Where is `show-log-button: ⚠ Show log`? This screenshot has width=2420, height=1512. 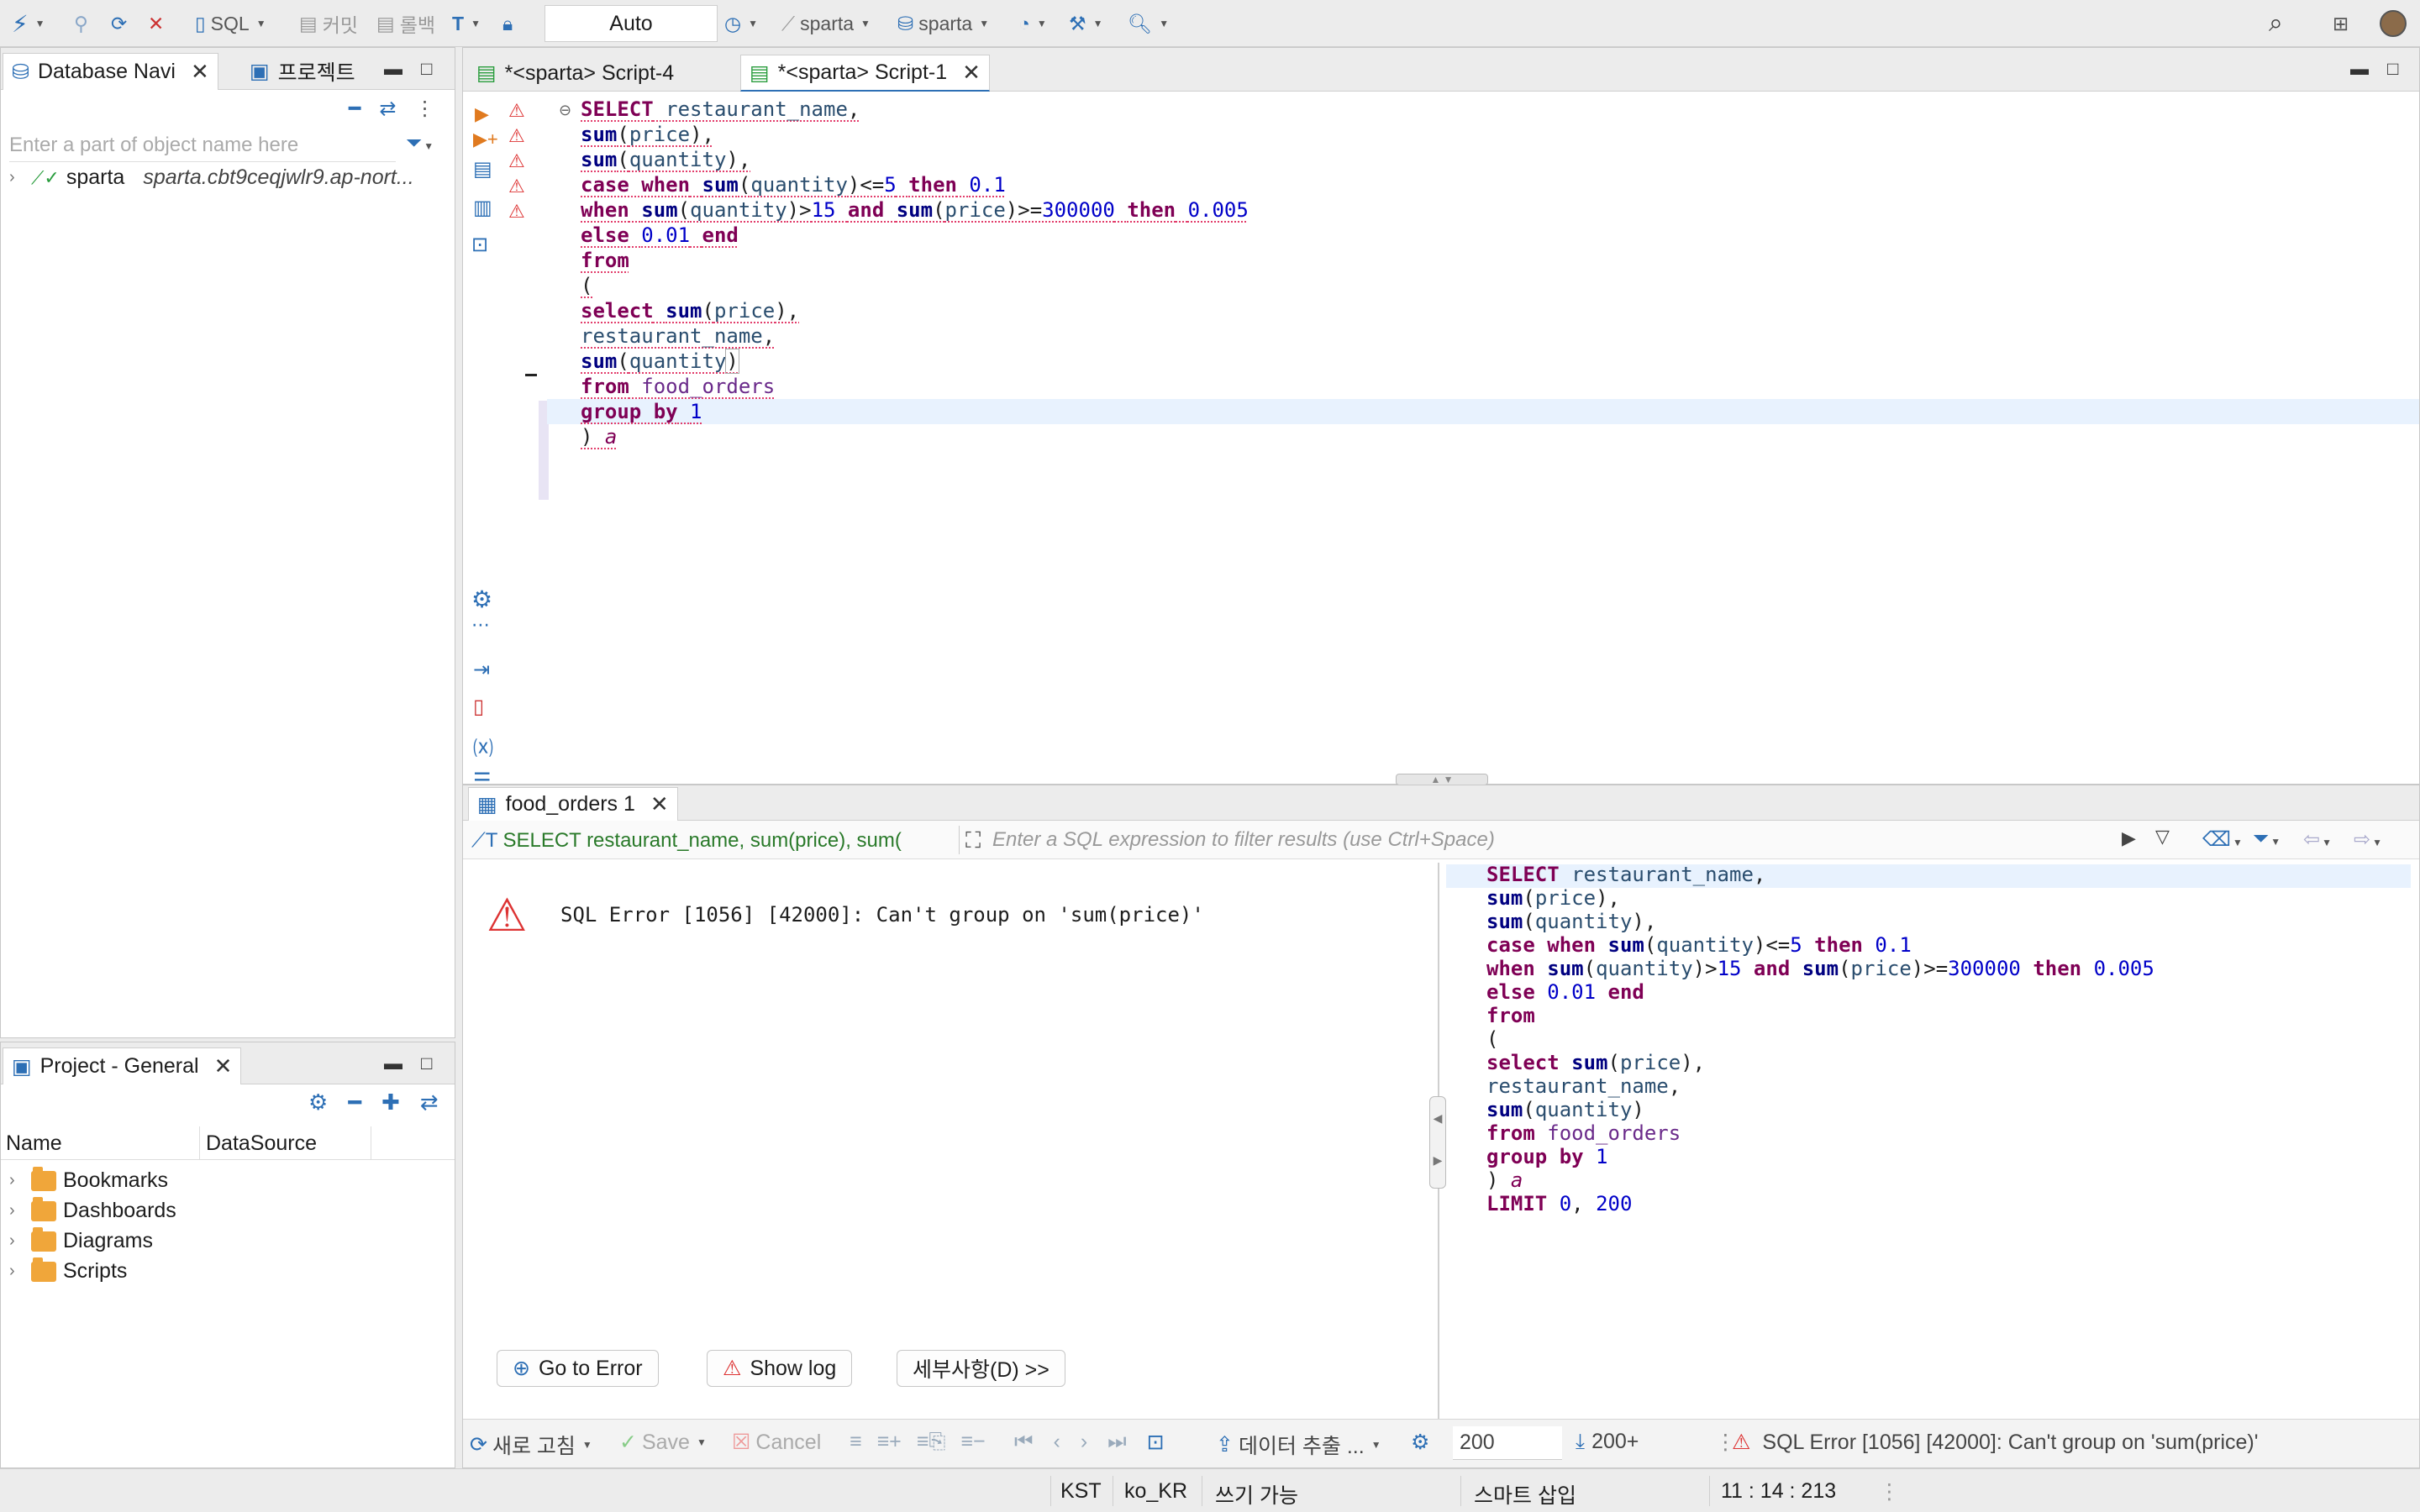
show-log-button: ⚠ Show log is located at coordinates (780, 1368).